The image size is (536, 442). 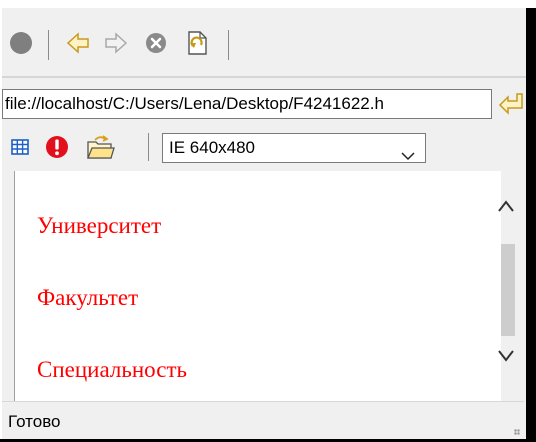 I want to click on error-icon, so click(x=57, y=147).